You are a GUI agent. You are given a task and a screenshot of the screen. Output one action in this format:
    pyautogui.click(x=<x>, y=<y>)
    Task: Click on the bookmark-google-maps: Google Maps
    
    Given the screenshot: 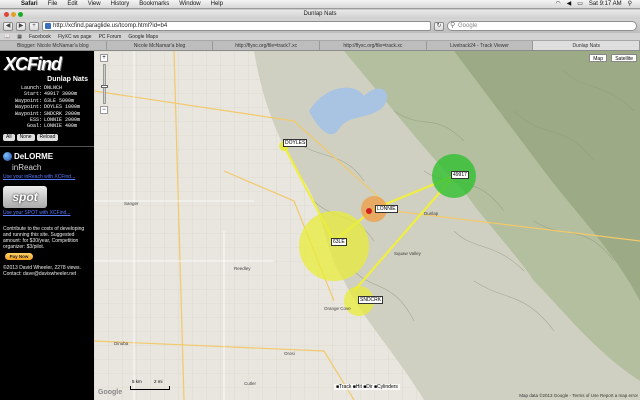 What is the action you would take?
    pyautogui.click(x=143, y=37)
    